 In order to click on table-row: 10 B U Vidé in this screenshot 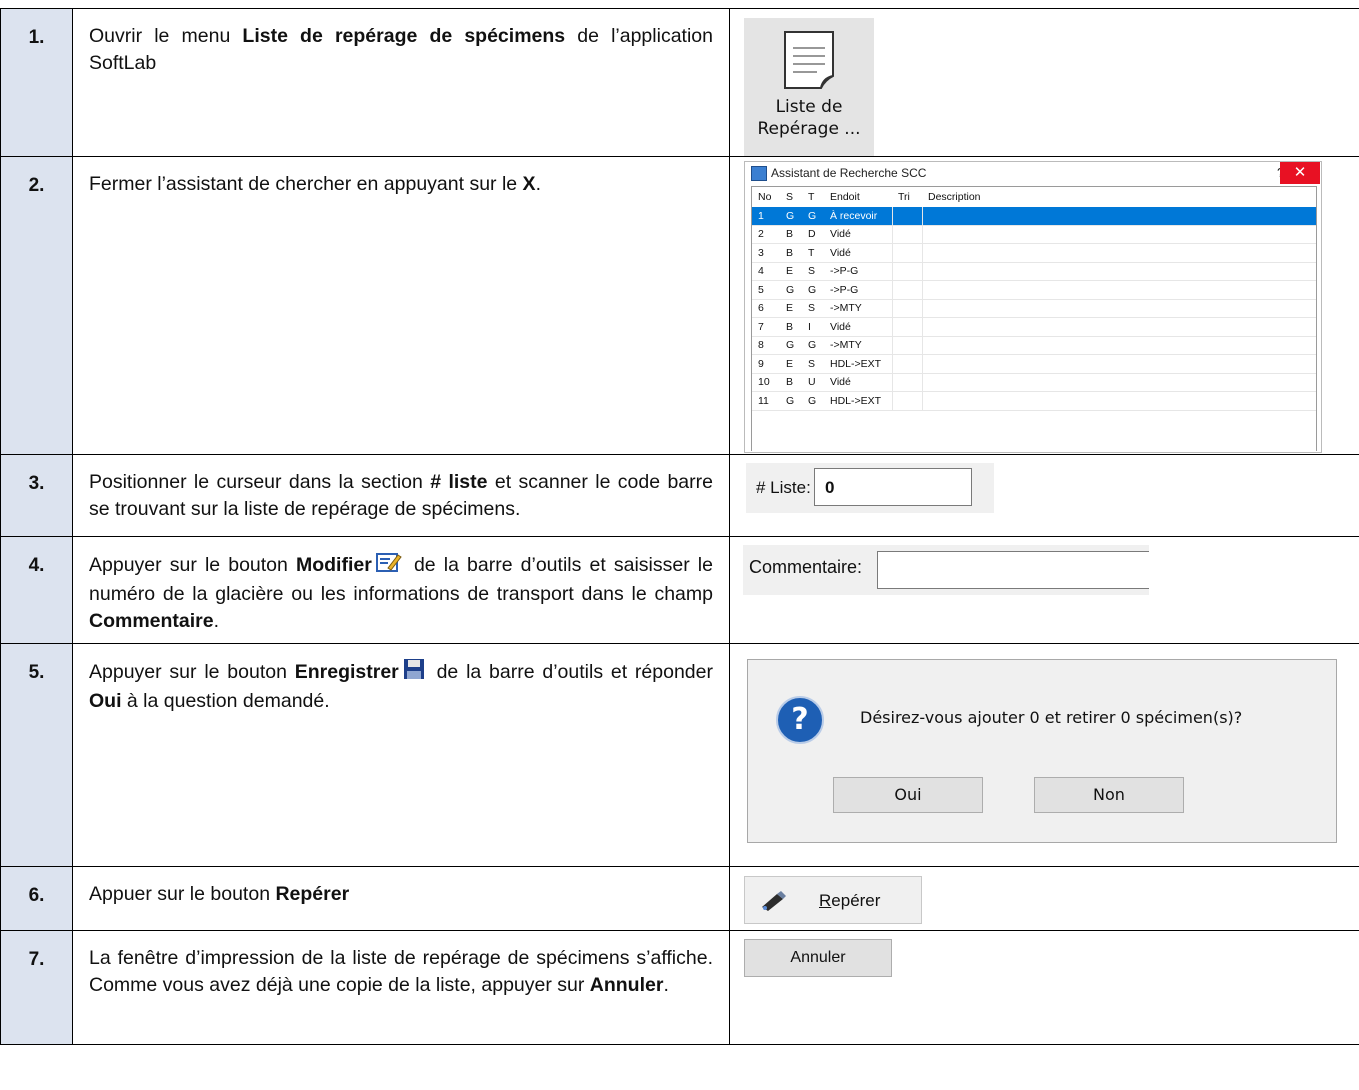, I will do `click(1034, 382)`.